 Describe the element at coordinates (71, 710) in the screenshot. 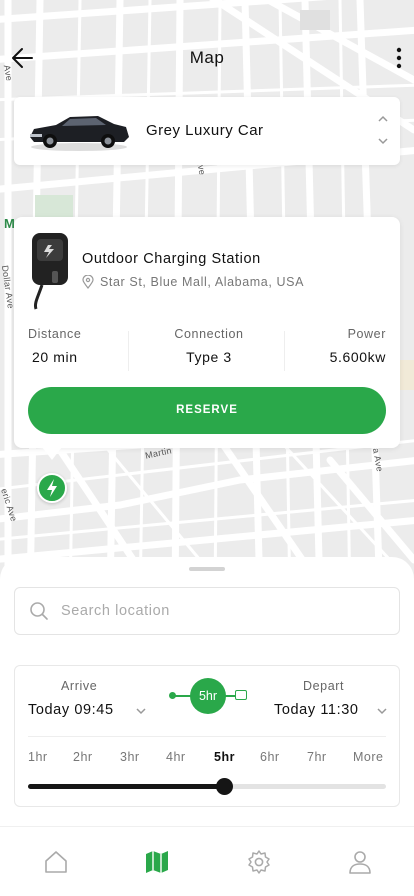

I see `arrive-time-select: Today 09:45` at that location.